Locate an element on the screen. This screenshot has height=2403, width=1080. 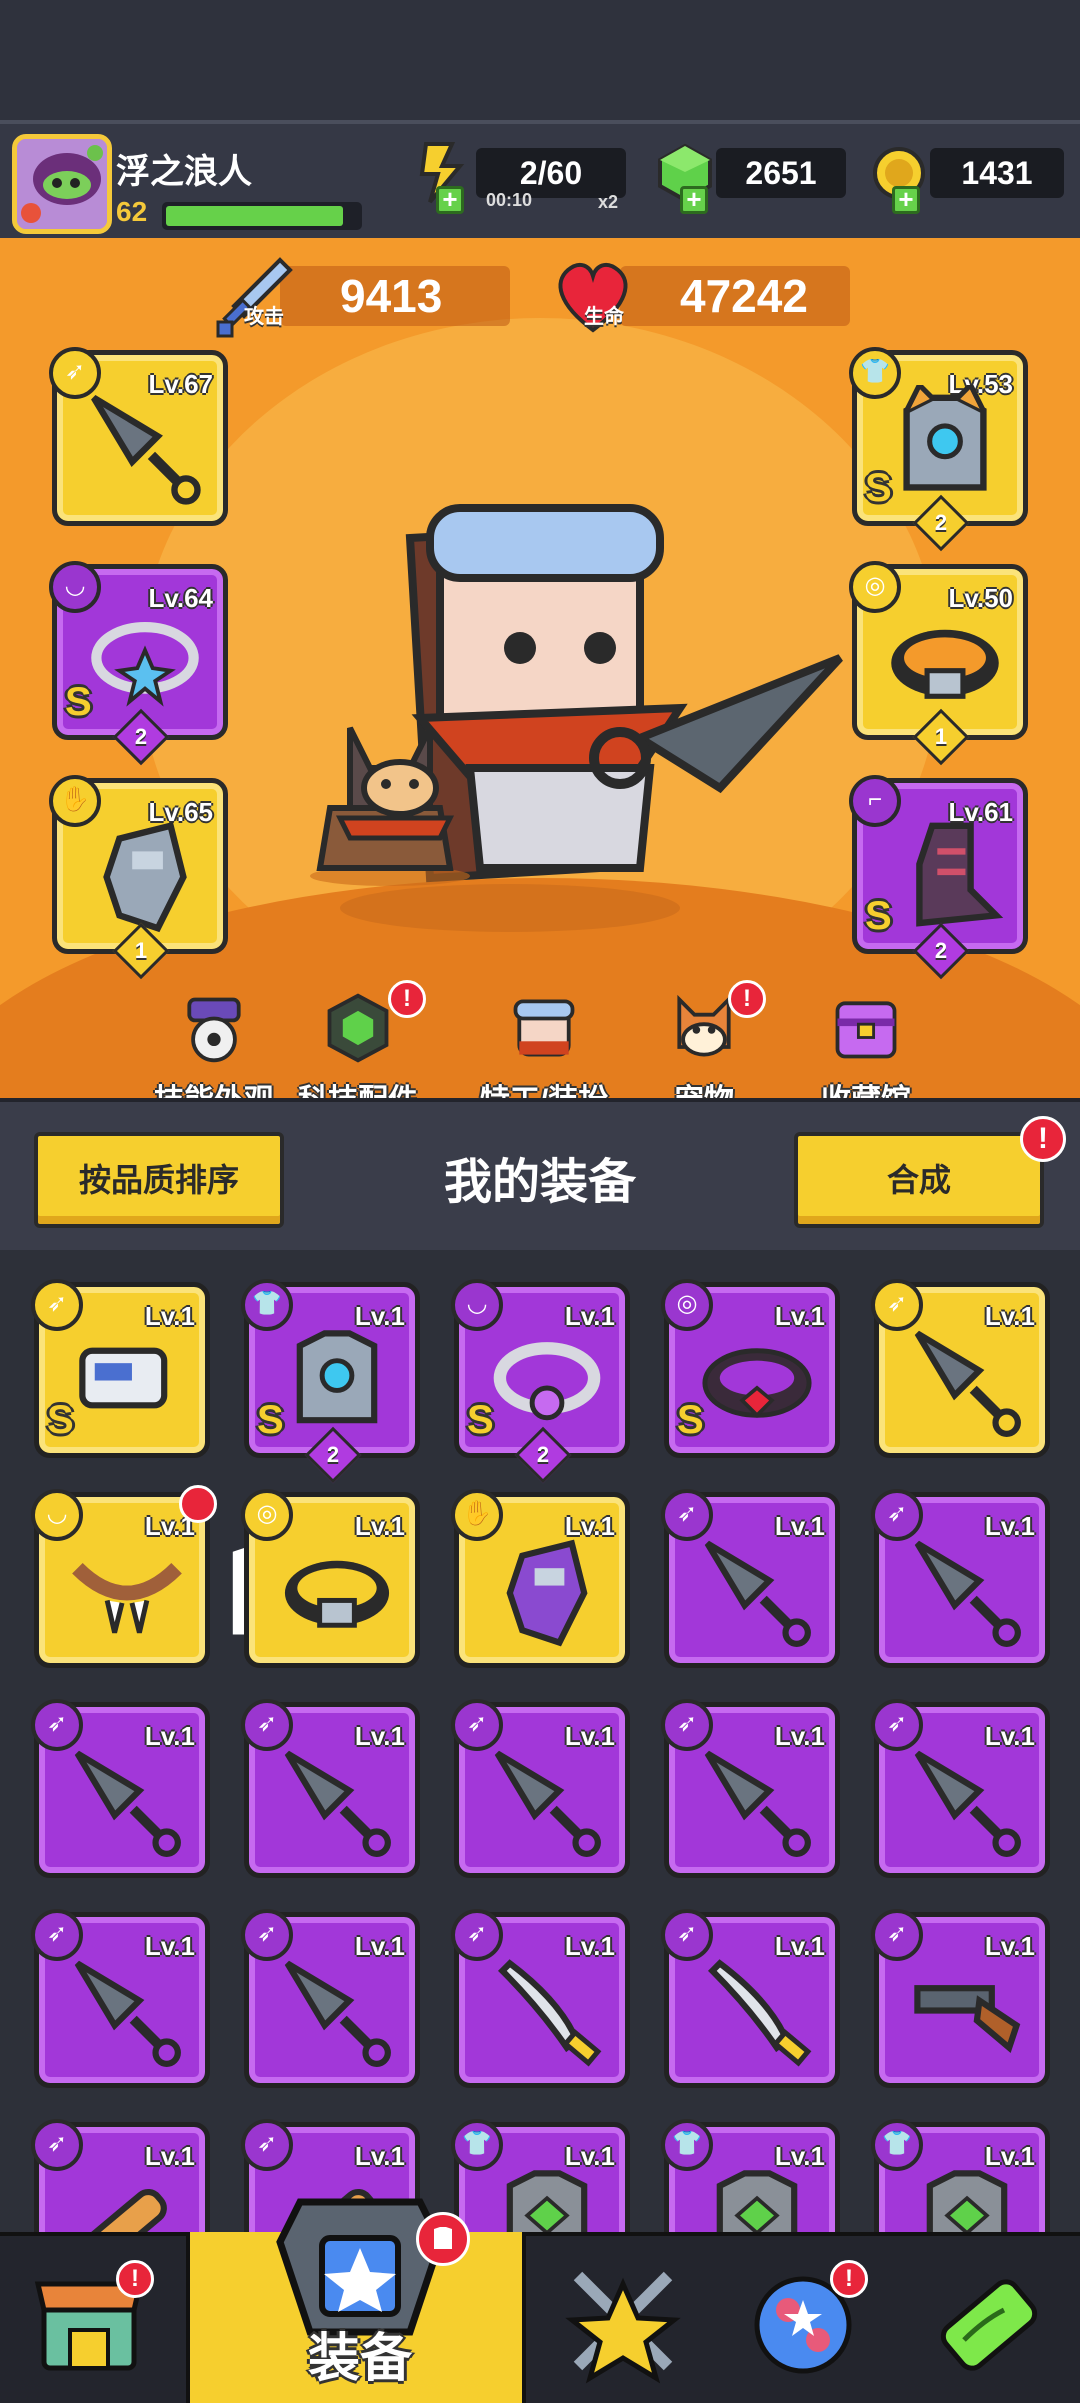
player-avatar is located at coordinates (62, 184).